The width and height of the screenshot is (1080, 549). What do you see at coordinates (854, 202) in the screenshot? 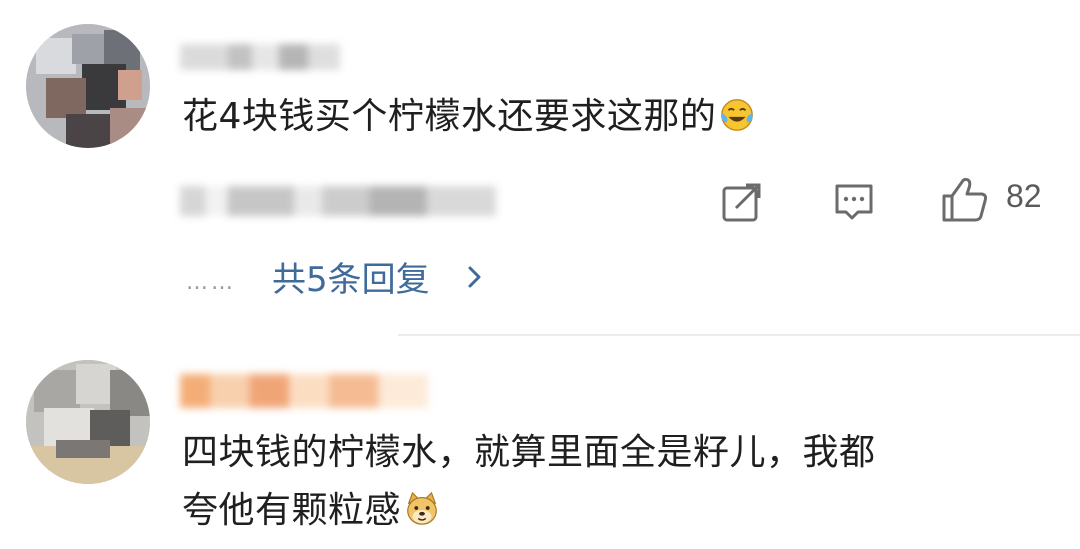
I see `comment-icon` at bounding box center [854, 202].